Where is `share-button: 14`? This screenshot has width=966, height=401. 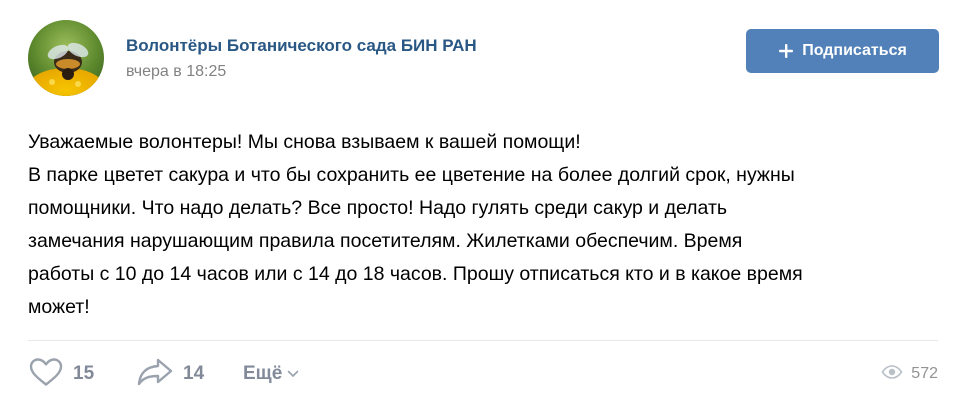
share-button: 14 is located at coordinates (170, 374).